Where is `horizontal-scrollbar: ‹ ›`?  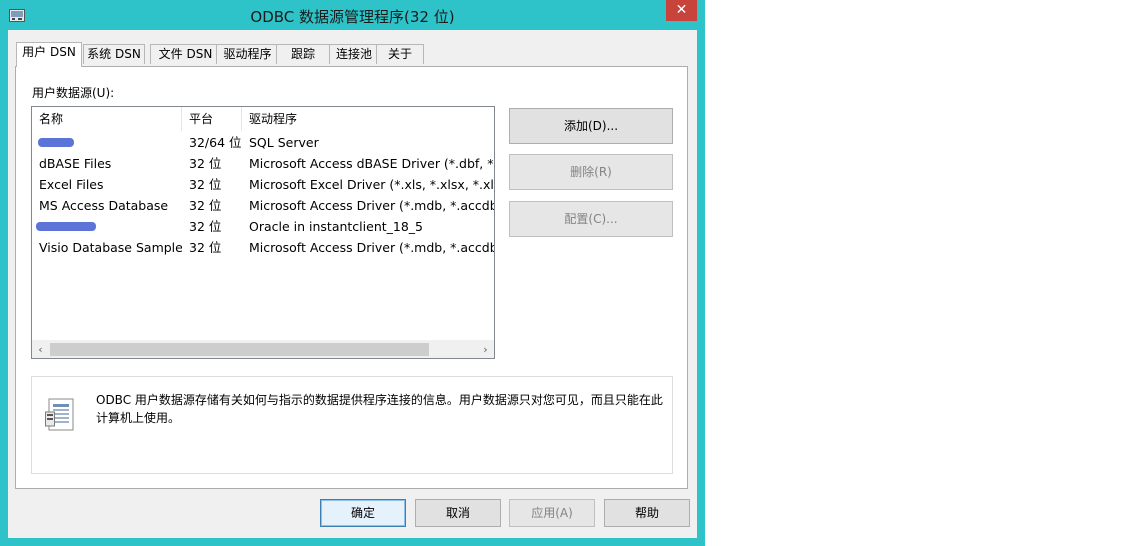 horizontal-scrollbar: ‹ › is located at coordinates (263, 349).